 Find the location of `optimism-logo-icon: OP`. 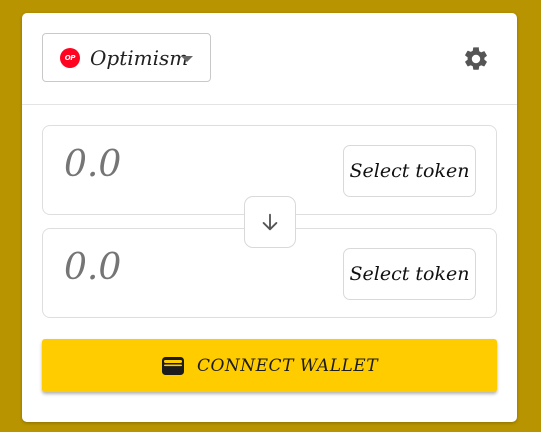

optimism-logo-icon: OP is located at coordinates (70, 57).